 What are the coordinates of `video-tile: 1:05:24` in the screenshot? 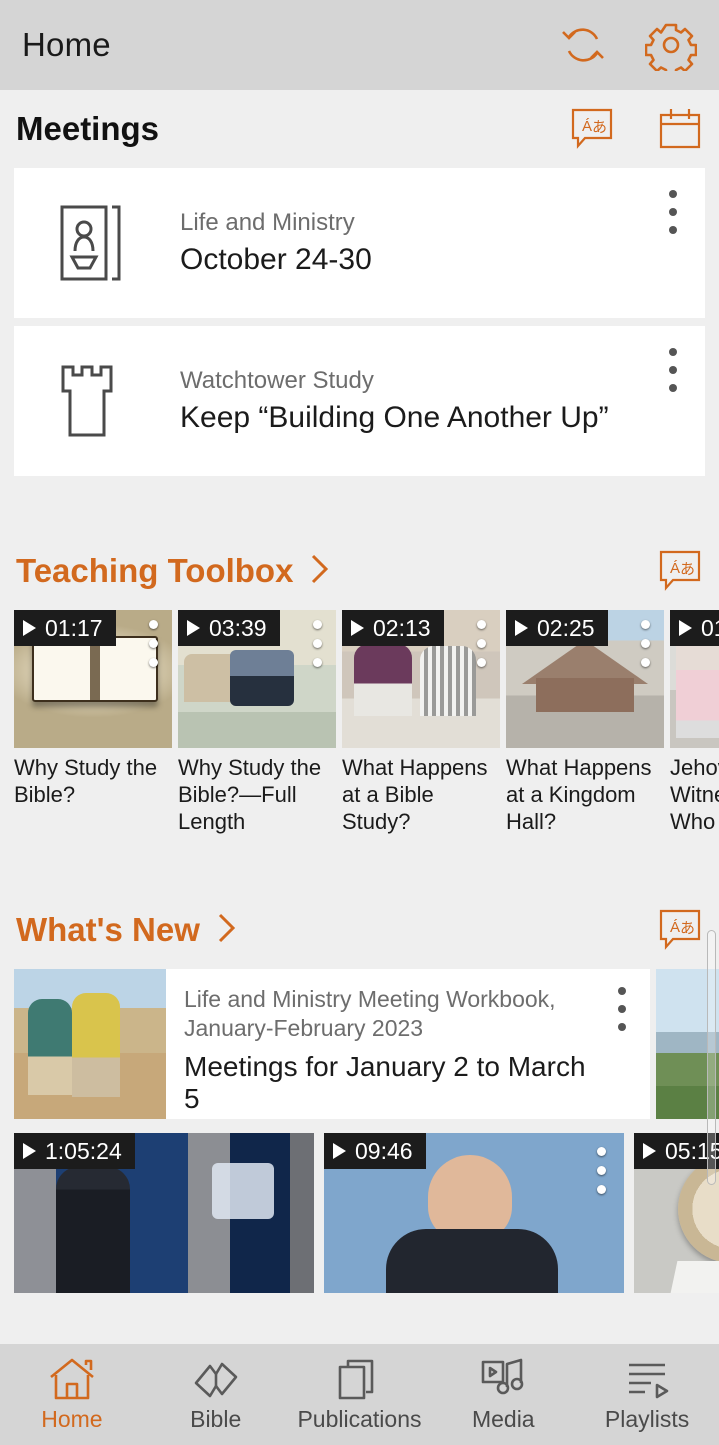 It's located at (164, 1213).